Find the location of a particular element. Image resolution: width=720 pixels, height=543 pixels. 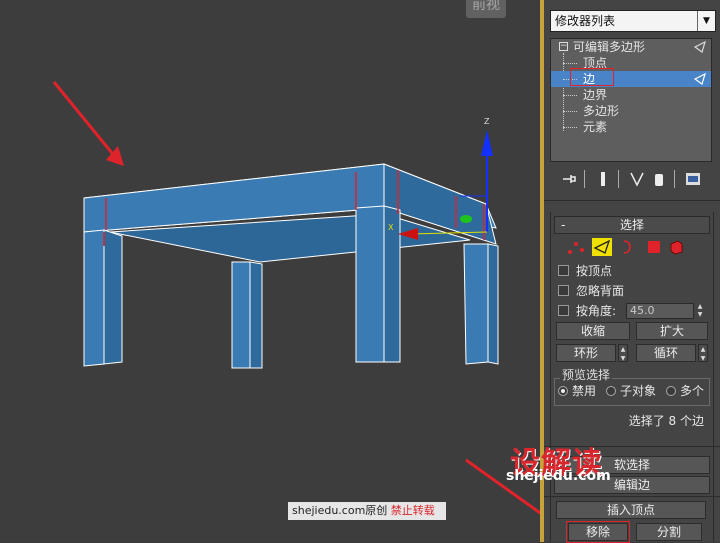

modifier-stack: − 可编辑多边形 顶点 边 边界 多边形 元素 is located at coordinates (631, 100).